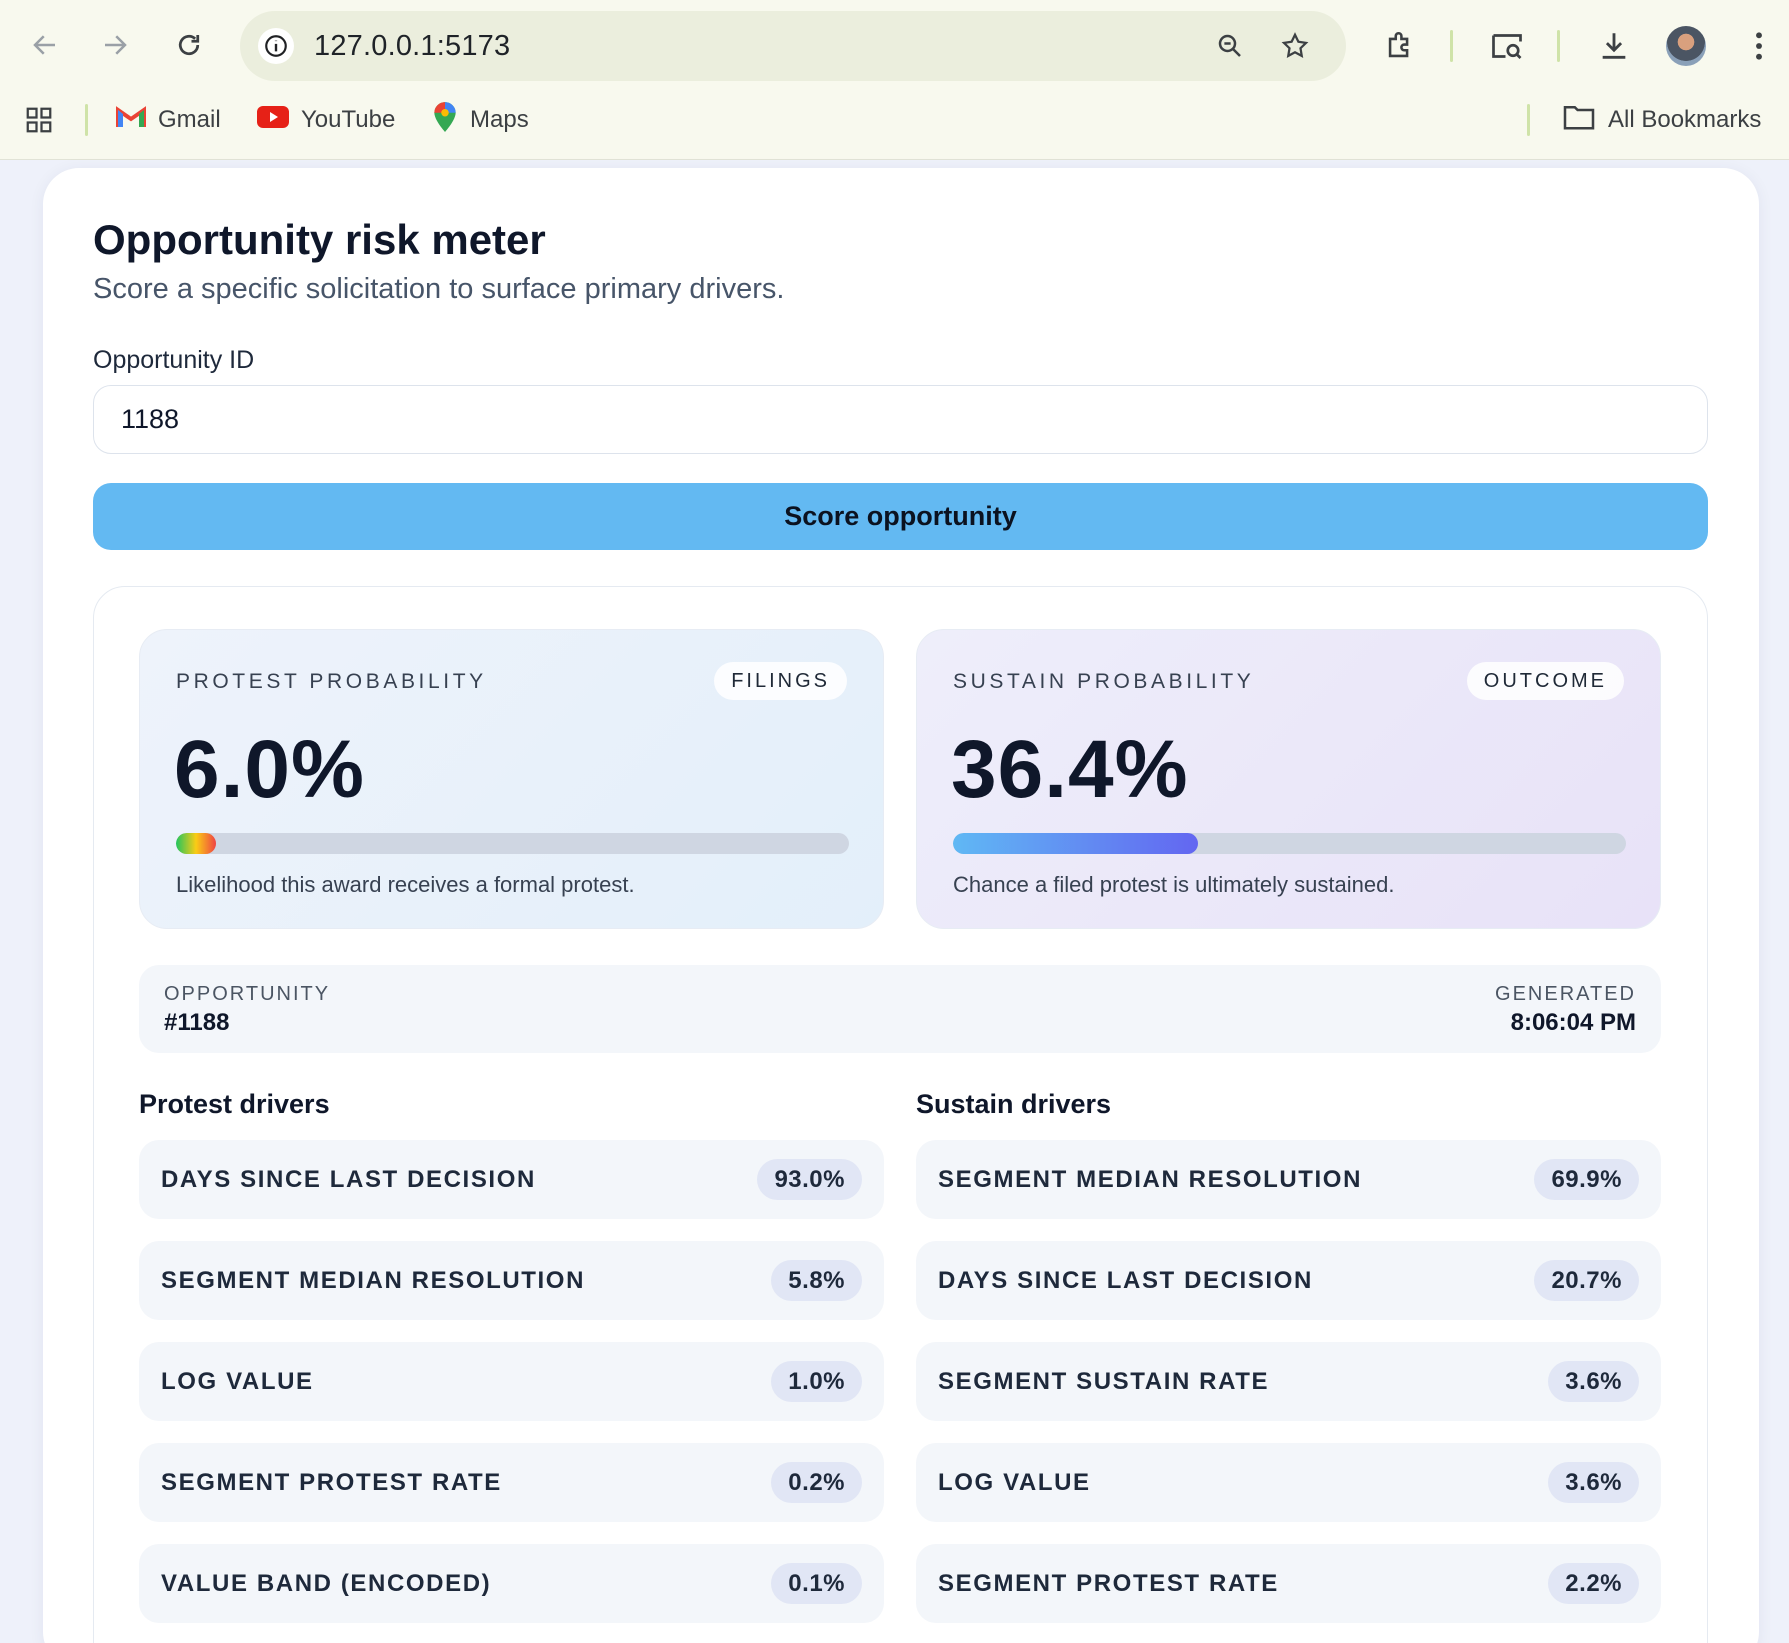  I want to click on bookmark-gmail: Gmail, so click(168, 120).